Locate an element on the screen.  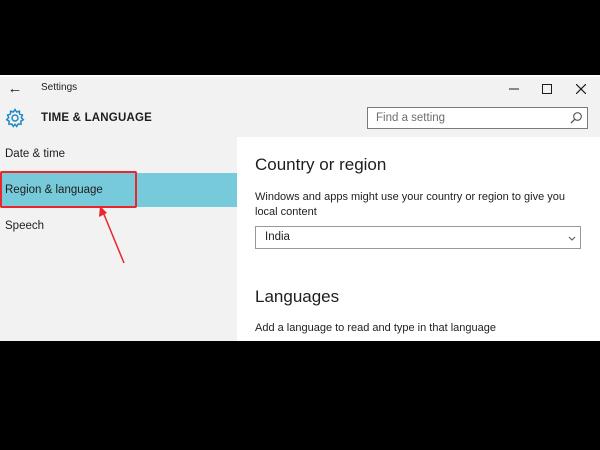
maximize-button is located at coordinates (547, 89).